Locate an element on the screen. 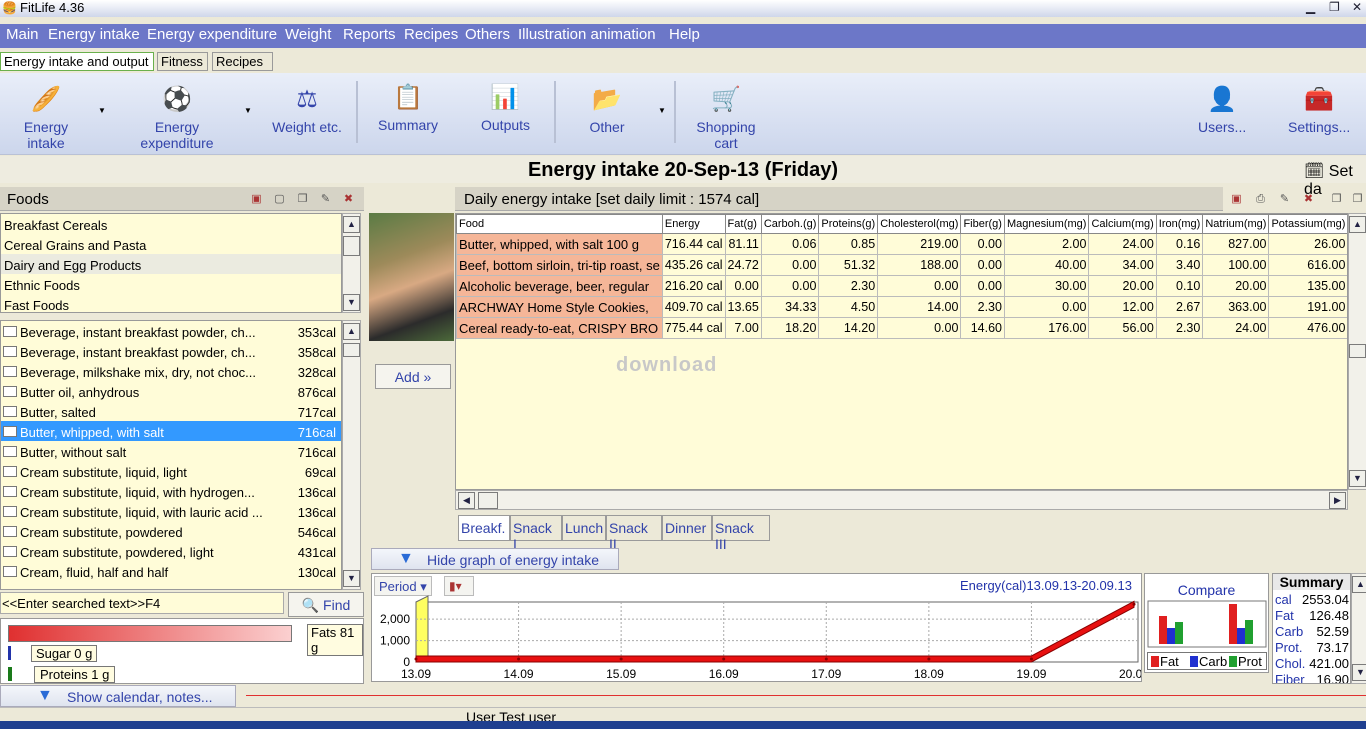 The width and height of the screenshot is (1366, 729). category-item: Dairy and Egg Products is located at coordinates (171, 264).